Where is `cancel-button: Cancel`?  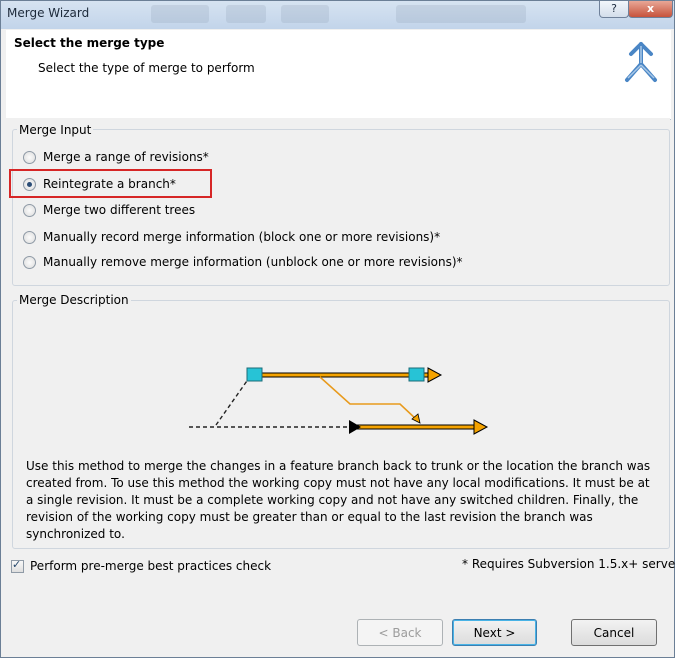 cancel-button: Cancel is located at coordinates (614, 632).